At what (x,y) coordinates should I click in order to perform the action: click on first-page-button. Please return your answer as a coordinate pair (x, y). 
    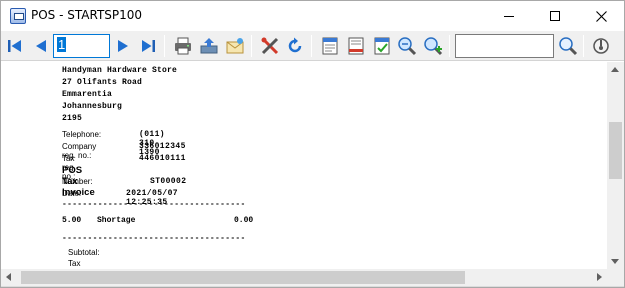
    Looking at the image, I should click on (15, 46).